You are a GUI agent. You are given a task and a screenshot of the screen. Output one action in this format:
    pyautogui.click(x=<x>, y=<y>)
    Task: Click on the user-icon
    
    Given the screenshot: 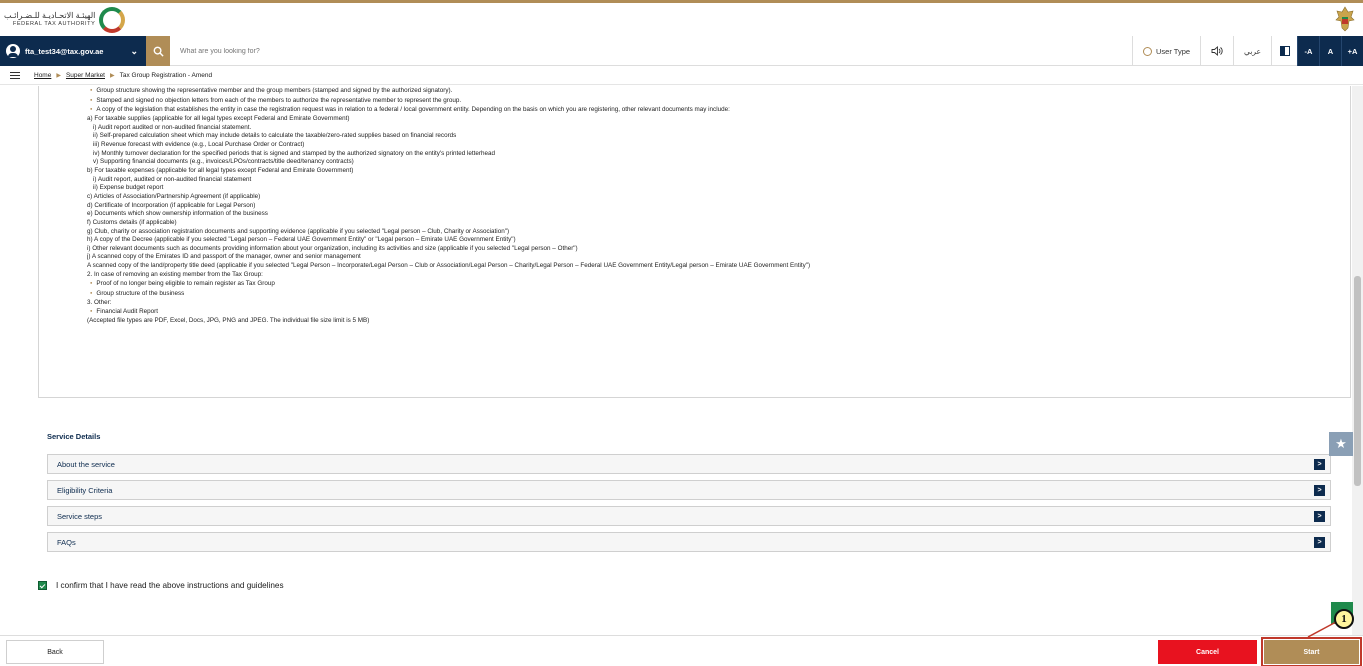 What is the action you would take?
    pyautogui.click(x=13, y=51)
    